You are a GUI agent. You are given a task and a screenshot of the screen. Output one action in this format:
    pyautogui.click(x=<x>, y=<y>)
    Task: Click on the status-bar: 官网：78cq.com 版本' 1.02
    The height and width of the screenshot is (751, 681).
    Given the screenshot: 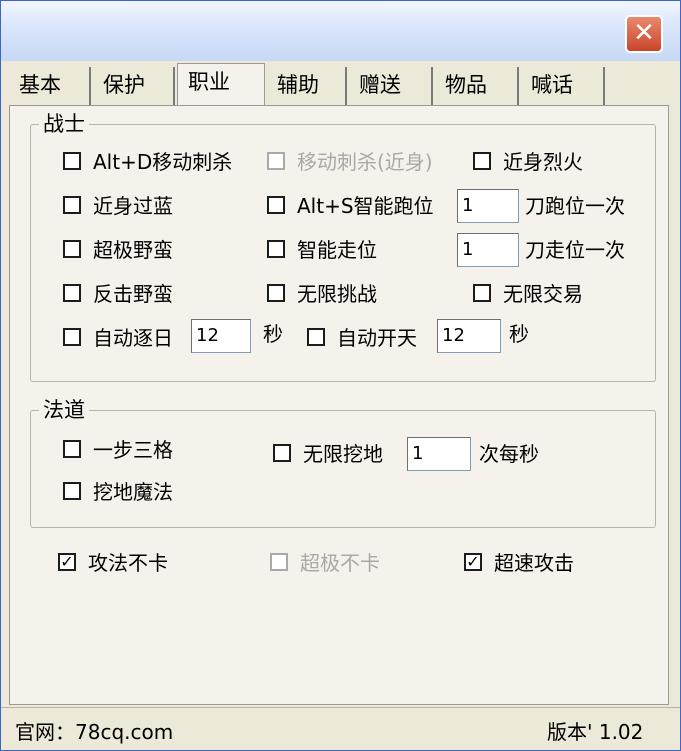 What is the action you would take?
    pyautogui.click(x=340, y=728)
    